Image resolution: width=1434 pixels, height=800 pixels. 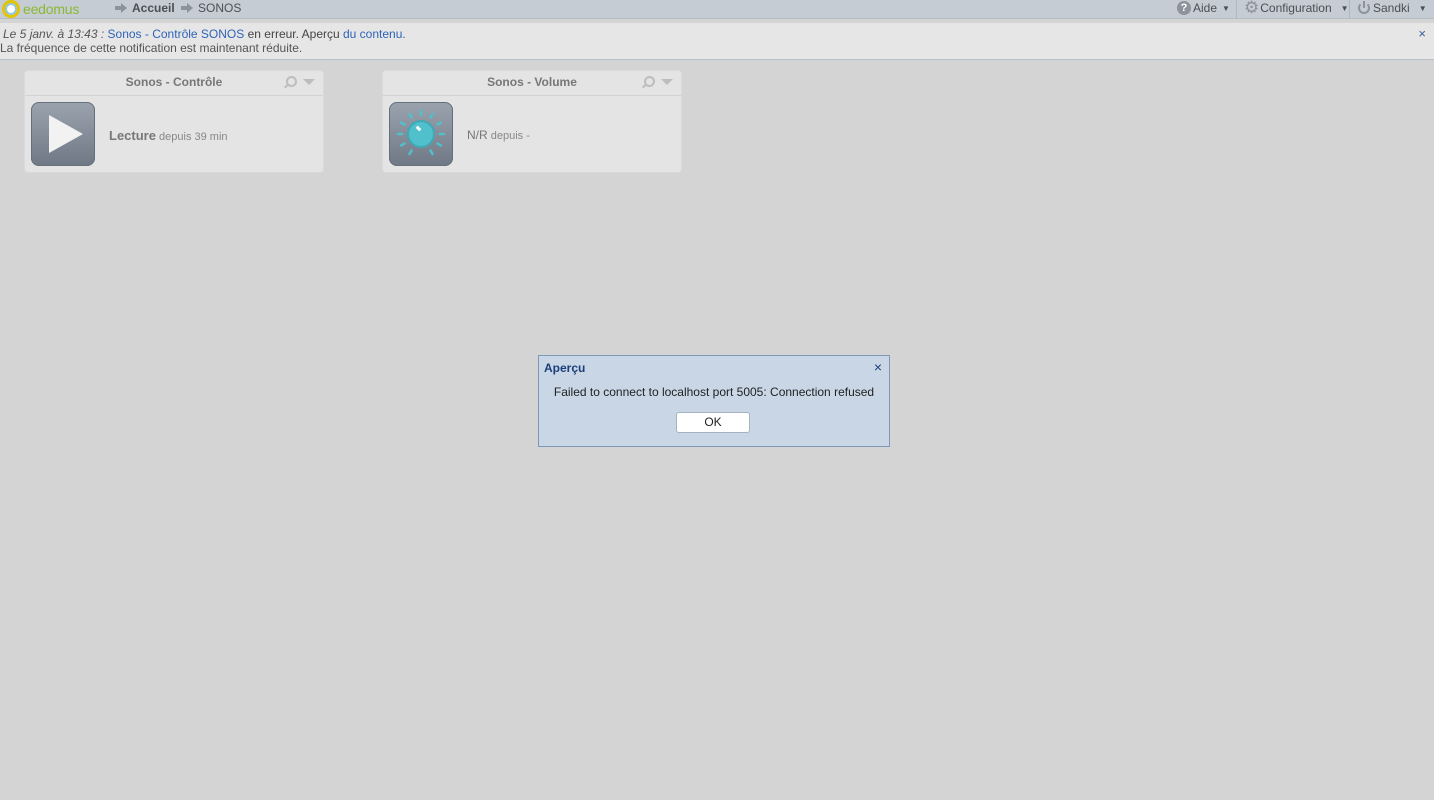 I want to click on dialog-title: Aperçu, so click(x=565, y=368).